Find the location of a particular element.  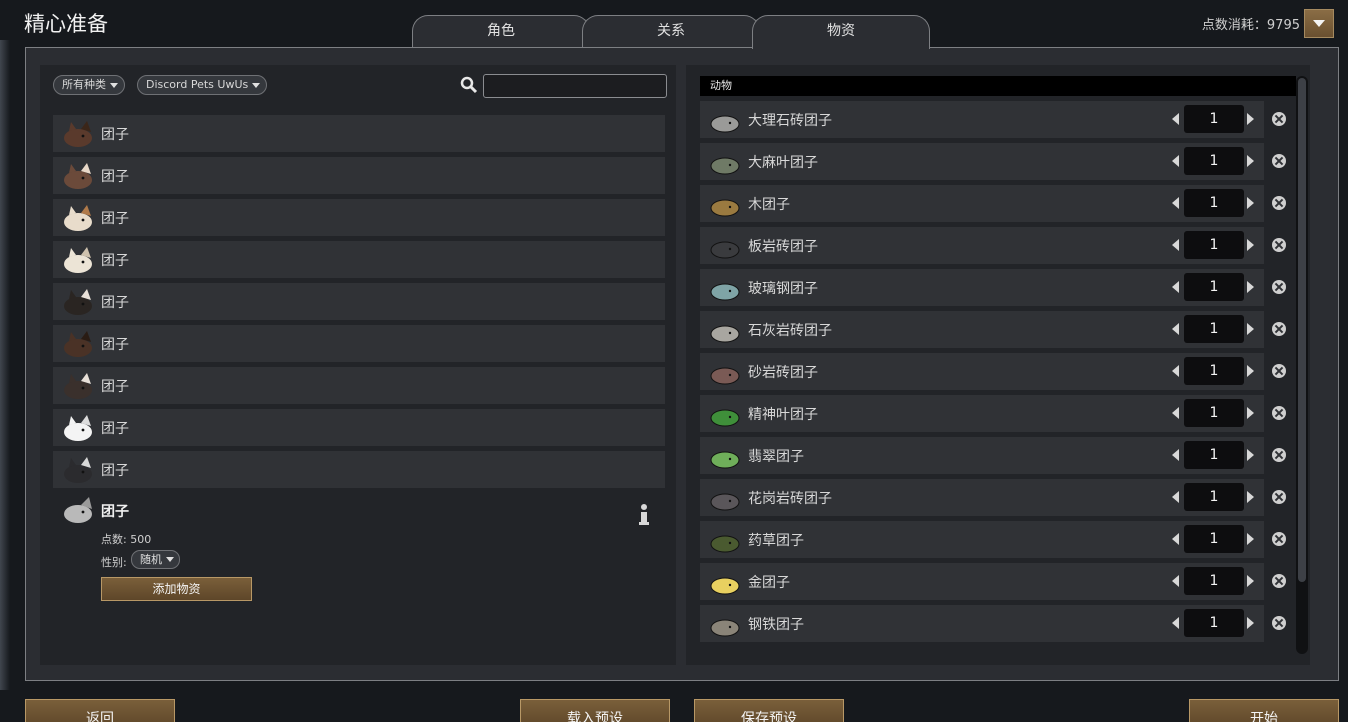

info-icon is located at coordinates (644, 515).